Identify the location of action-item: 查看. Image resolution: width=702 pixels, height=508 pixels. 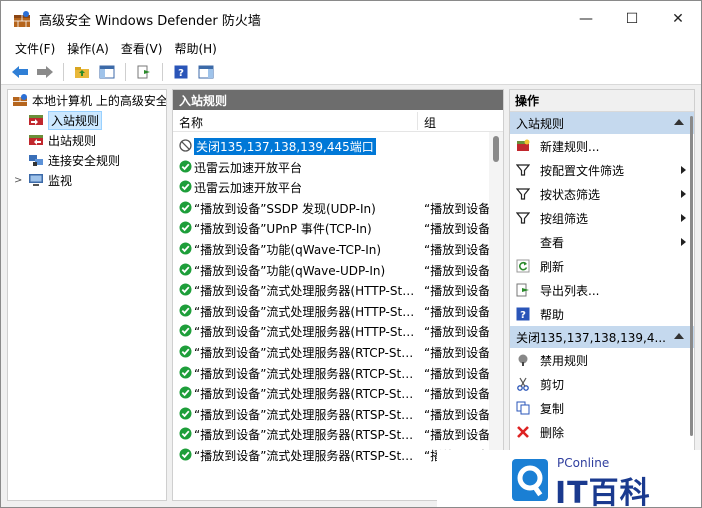
(602, 242).